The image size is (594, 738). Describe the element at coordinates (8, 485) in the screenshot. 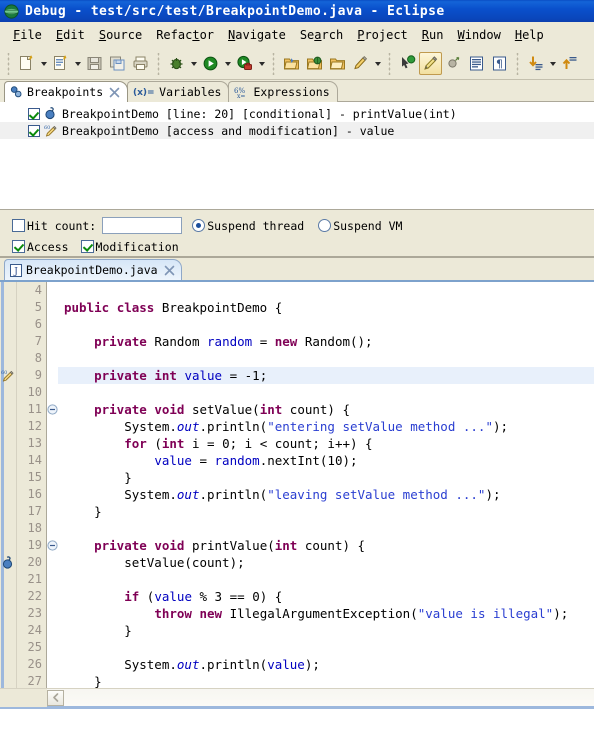

I see `editor-marker-bar: 60` at that location.